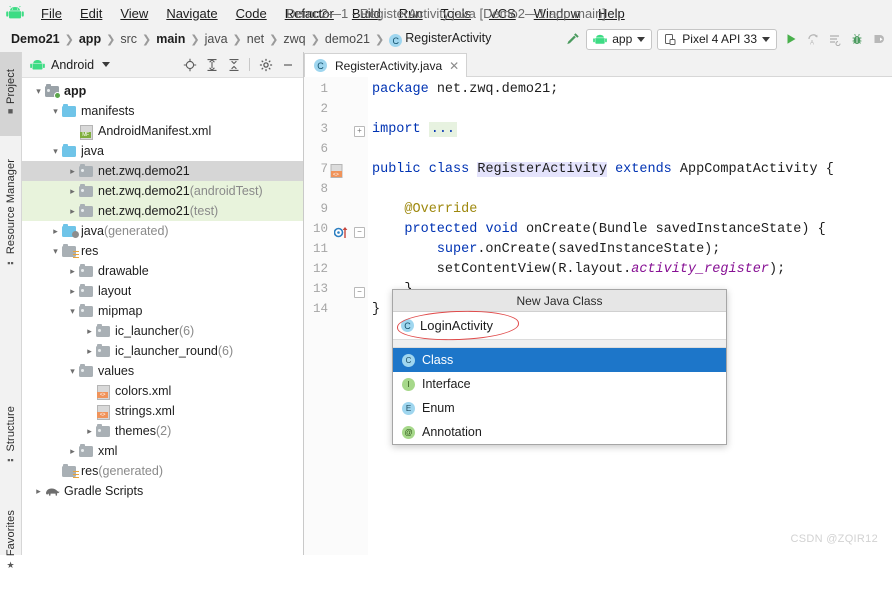 The width and height of the screenshot is (892, 592). Describe the element at coordinates (342, 232) in the screenshot. I see `override-method-gutter-icon` at that location.